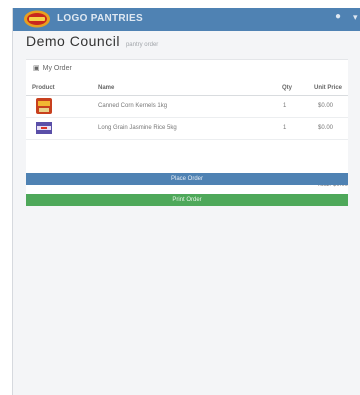  I want to click on order-label: ▣ My Order, so click(52, 68).